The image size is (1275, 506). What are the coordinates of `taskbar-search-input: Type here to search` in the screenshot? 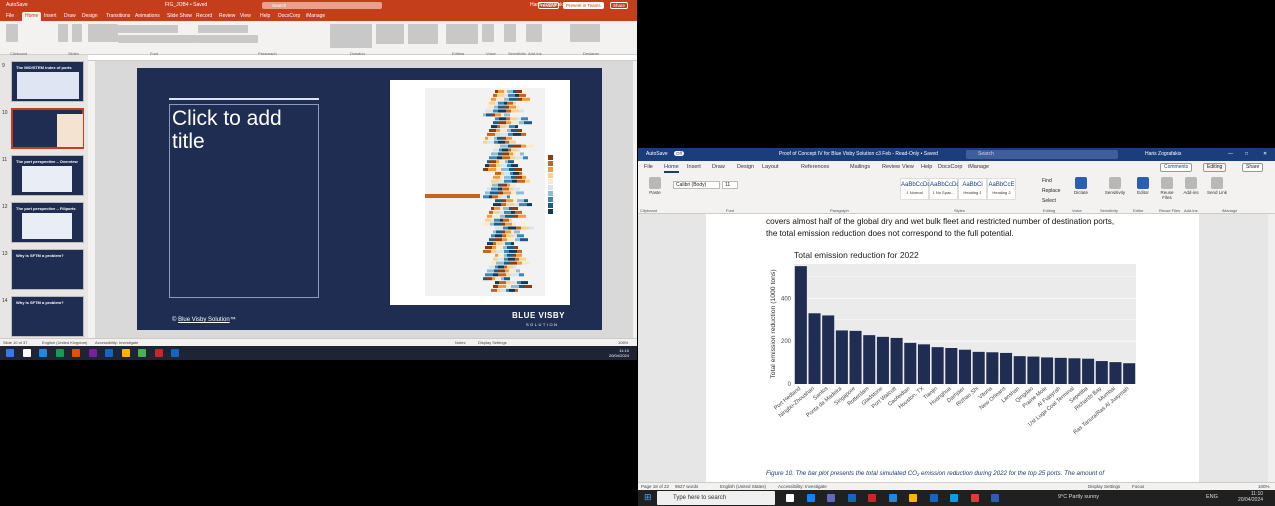 It's located at (716, 498).